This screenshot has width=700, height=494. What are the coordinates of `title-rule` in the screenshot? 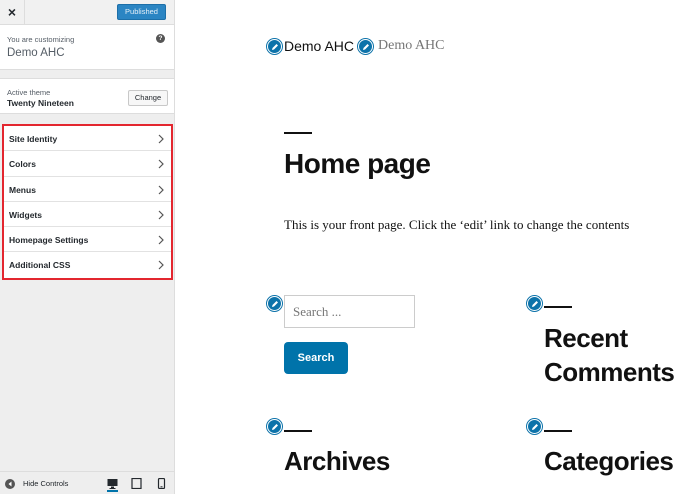 It's located at (298, 133).